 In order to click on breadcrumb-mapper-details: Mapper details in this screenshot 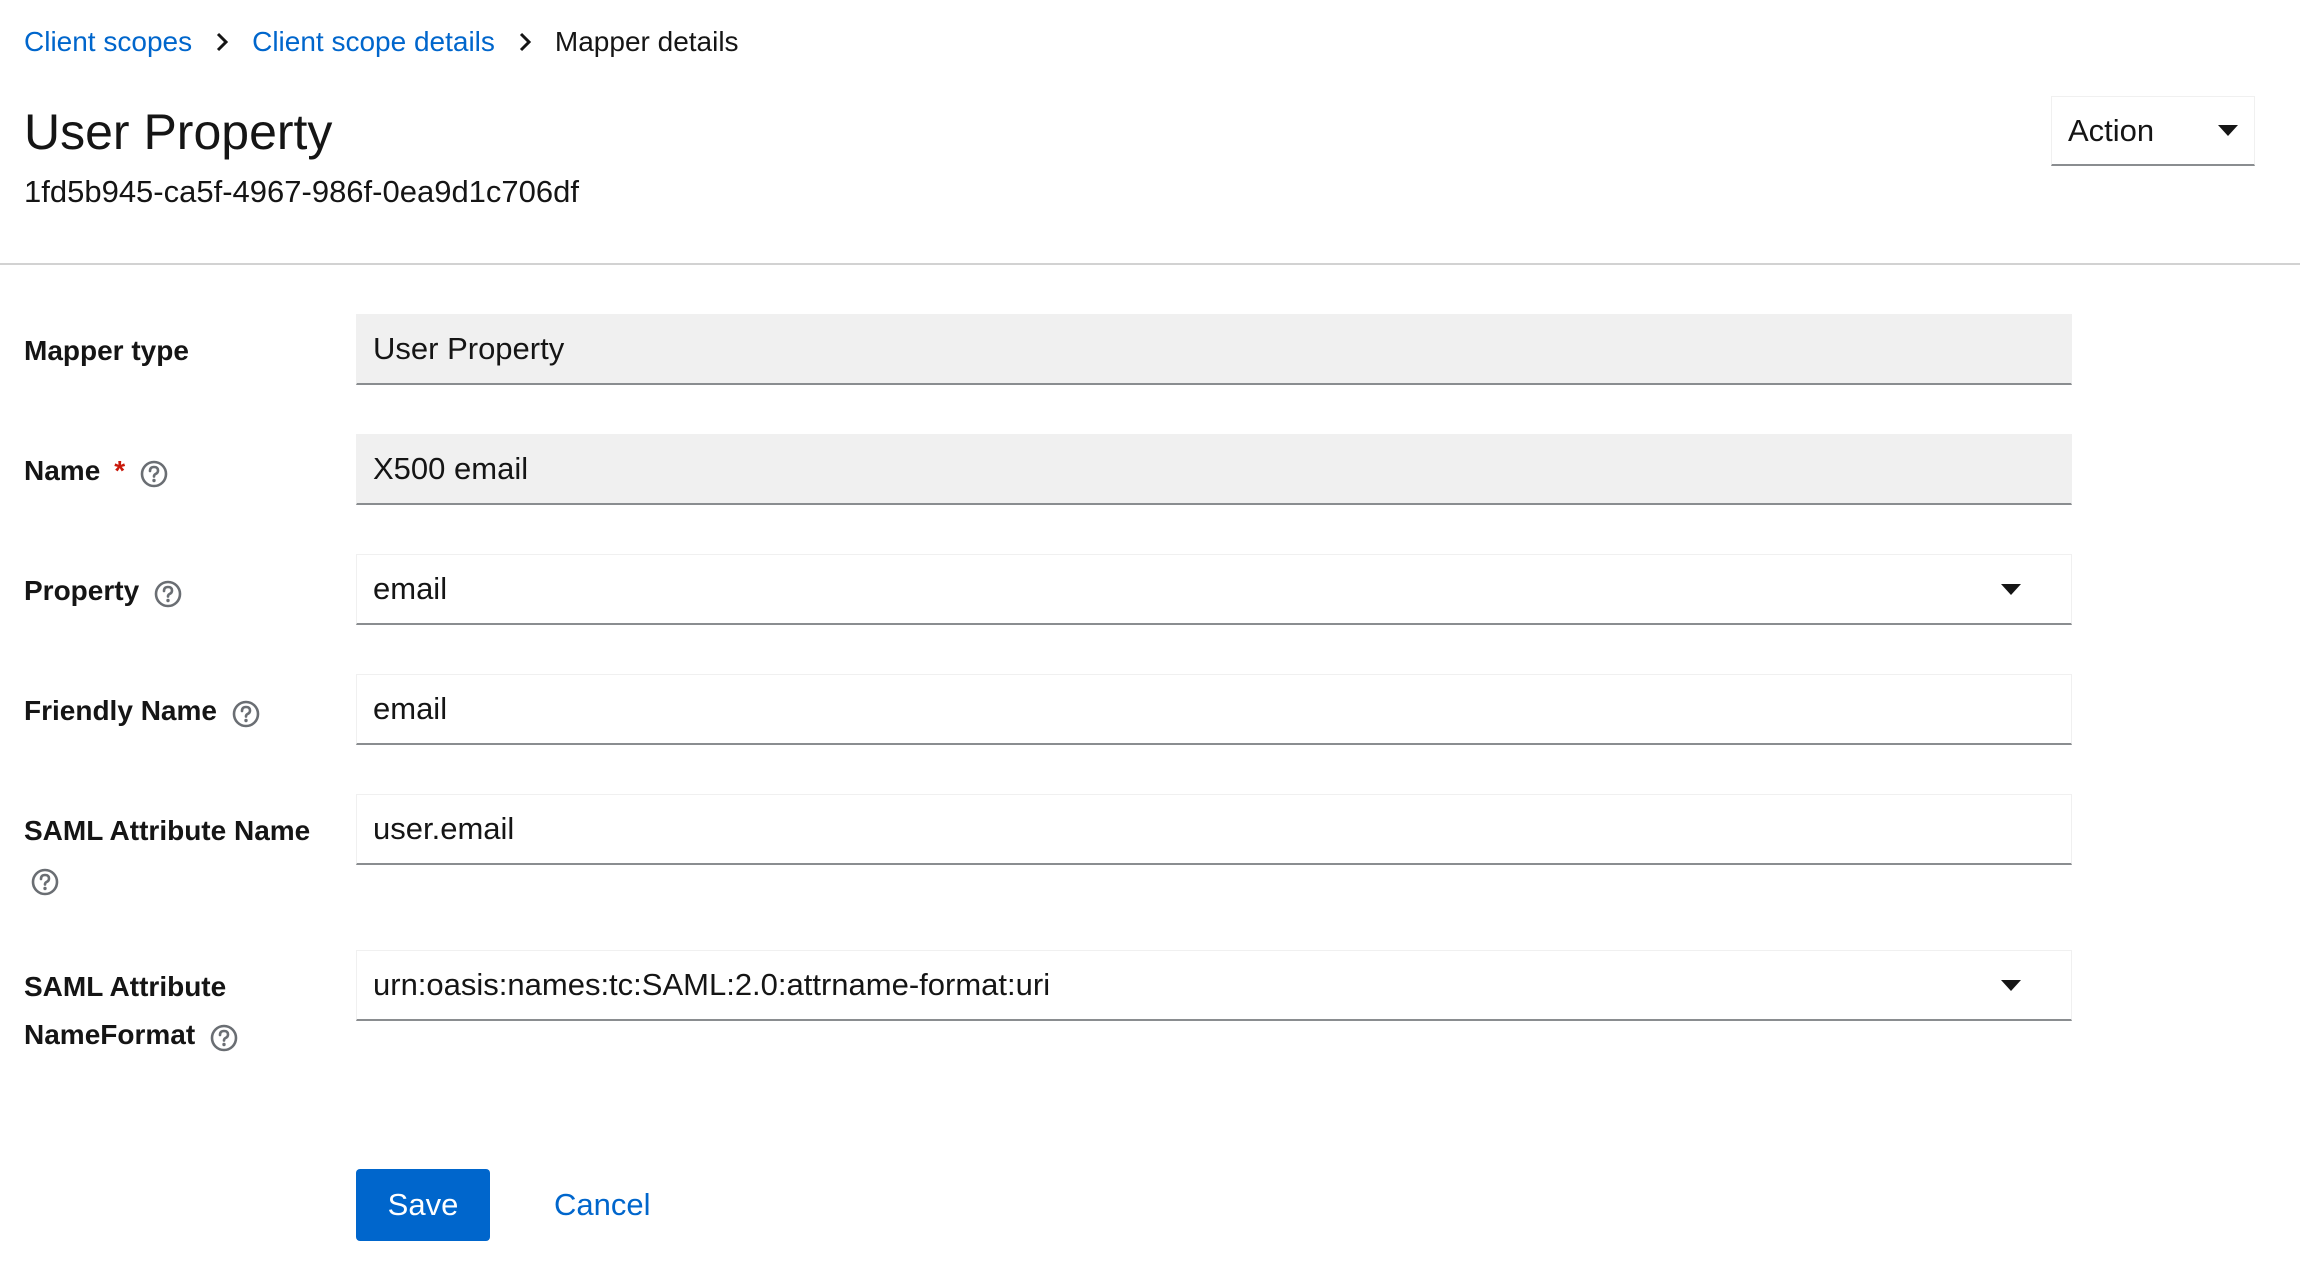, I will do `click(646, 41)`.